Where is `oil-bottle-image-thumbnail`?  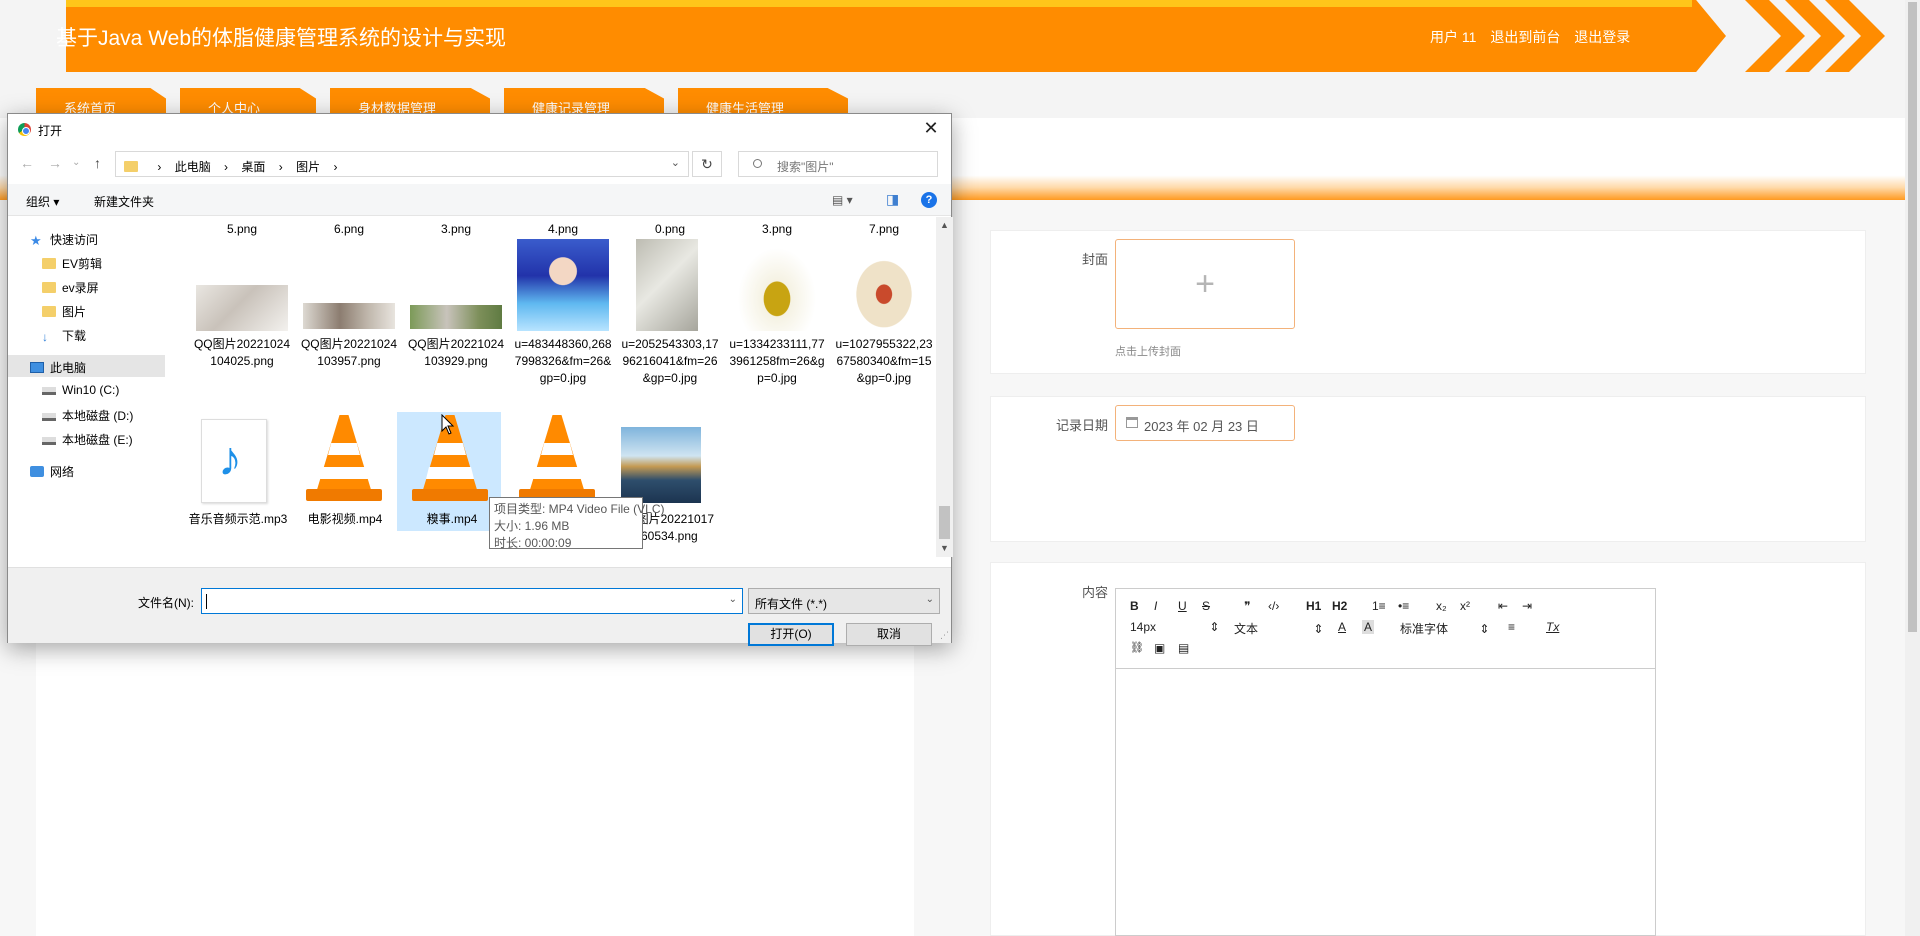 oil-bottle-image-thumbnail is located at coordinates (777, 285).